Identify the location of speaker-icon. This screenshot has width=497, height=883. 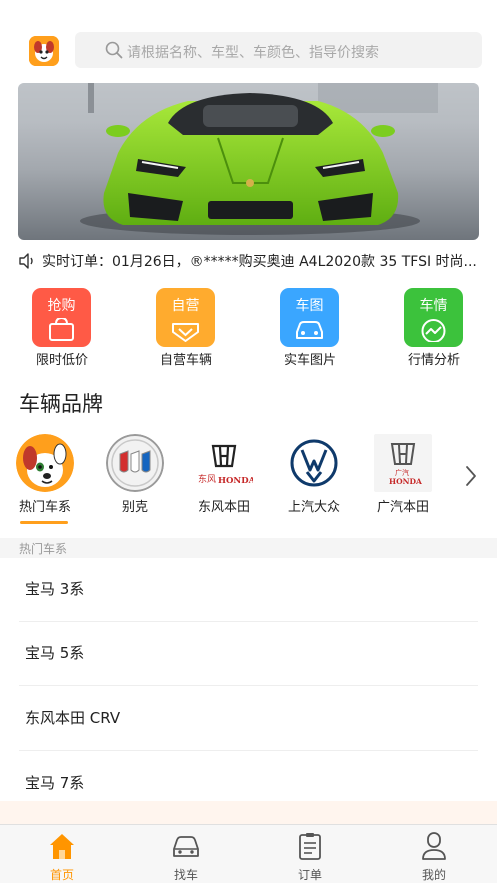
(26, 261).